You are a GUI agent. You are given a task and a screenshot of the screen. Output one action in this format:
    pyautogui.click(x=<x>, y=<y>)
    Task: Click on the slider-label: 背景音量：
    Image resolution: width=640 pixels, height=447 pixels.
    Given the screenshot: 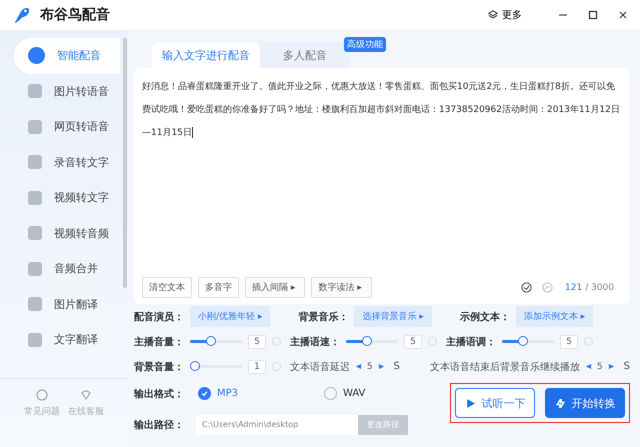 What is the action you would take?
    pyautogui.click(x=159, y=367)
    